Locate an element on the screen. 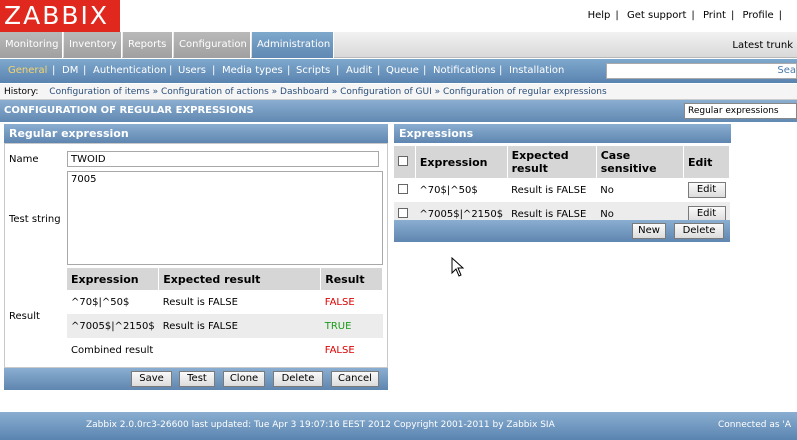  row-select is located at coordinates (405, 190).